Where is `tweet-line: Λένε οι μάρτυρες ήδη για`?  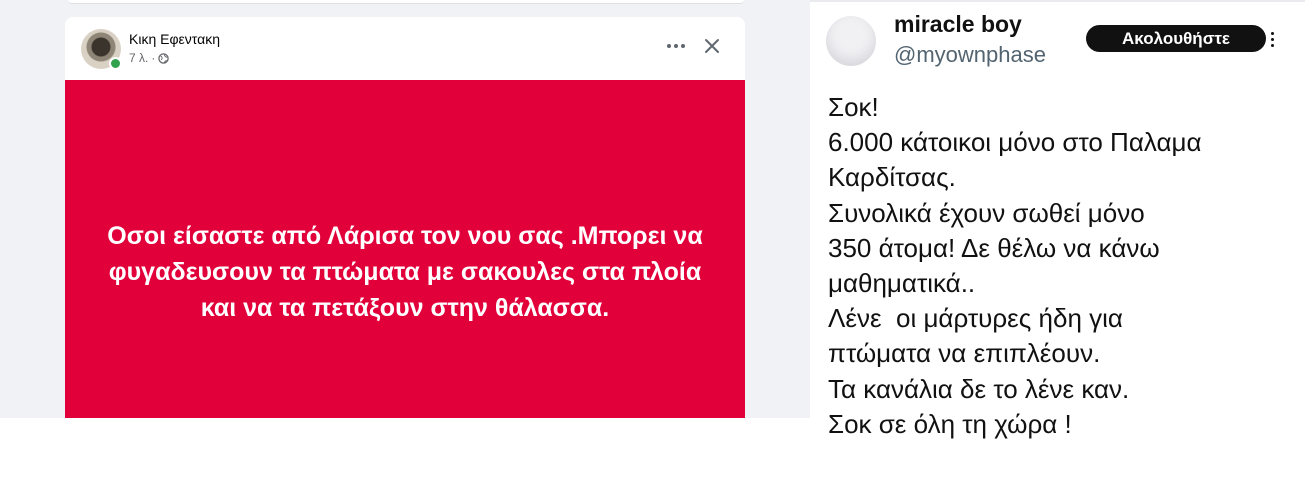
tweet-line: Λένε οι μάρτυρες ήδη για is located at coordinates (975, 318).